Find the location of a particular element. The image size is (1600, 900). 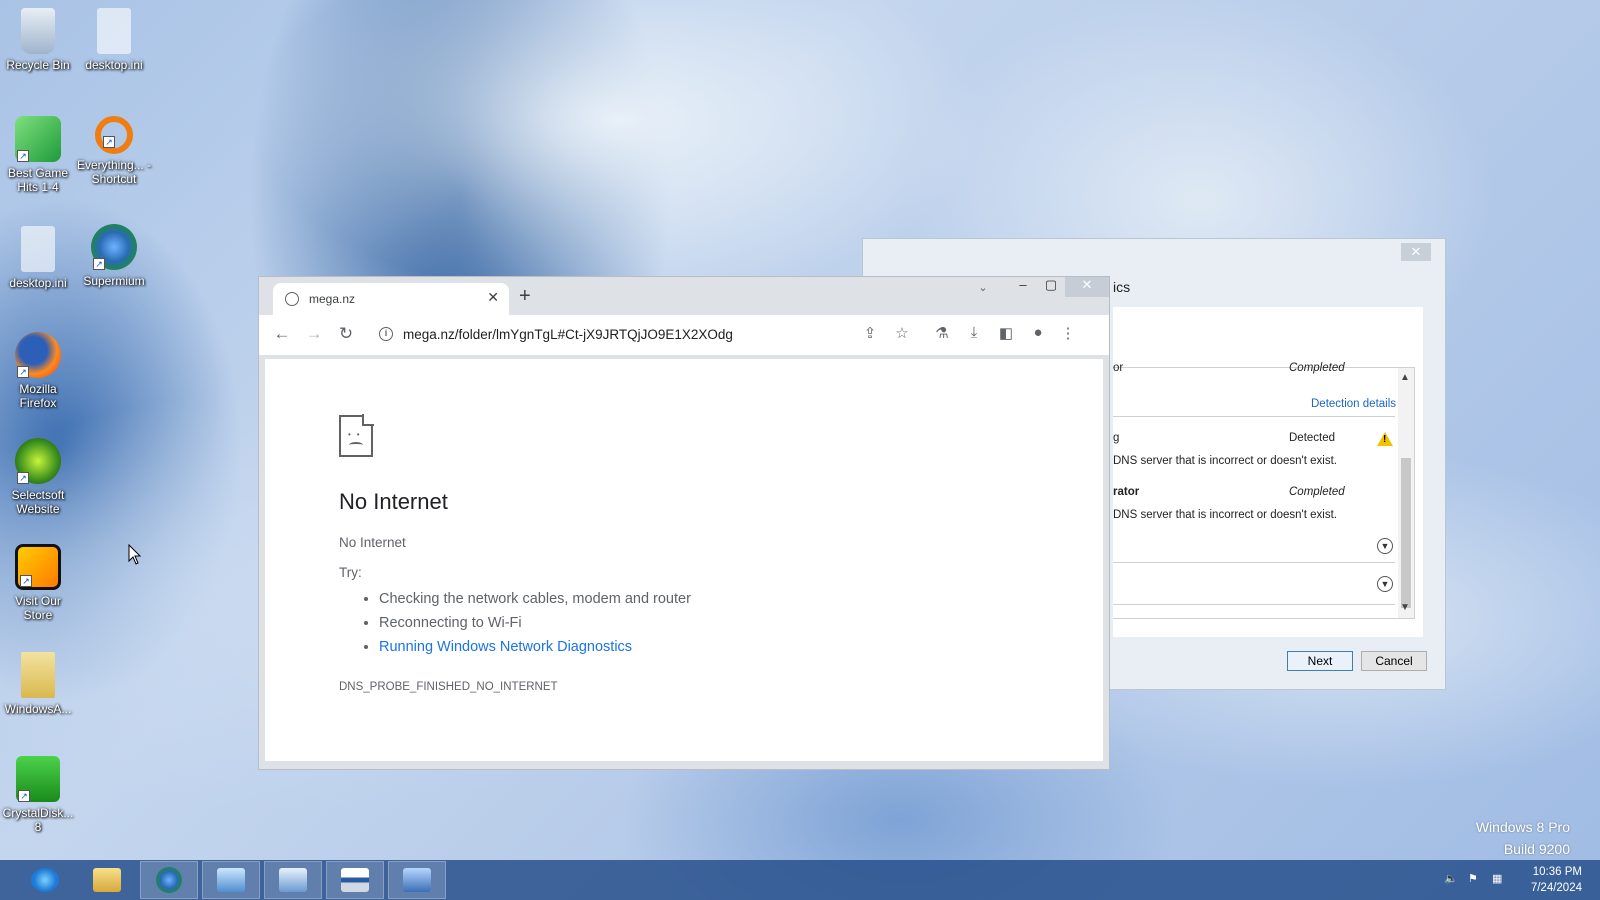

run-diagnostics-link: Running Windows Network Diagnostics is located at coordinates (505, 647).